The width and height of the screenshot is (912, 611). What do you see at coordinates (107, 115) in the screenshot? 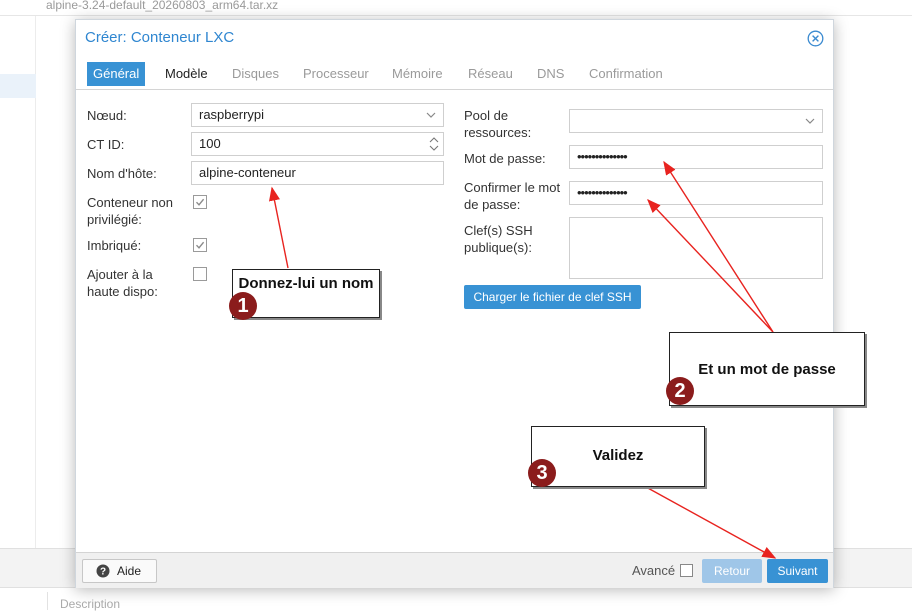
I see `node-label: Nœud:` at bounding box center [107, 115].